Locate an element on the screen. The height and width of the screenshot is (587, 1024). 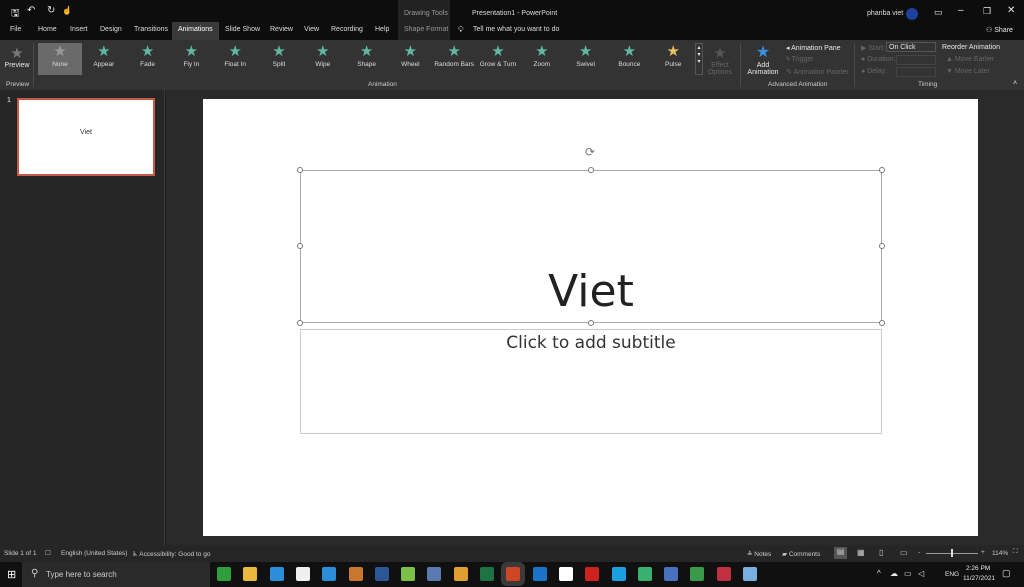
restore-icon: ❐ is located at coordinates (987, 11).